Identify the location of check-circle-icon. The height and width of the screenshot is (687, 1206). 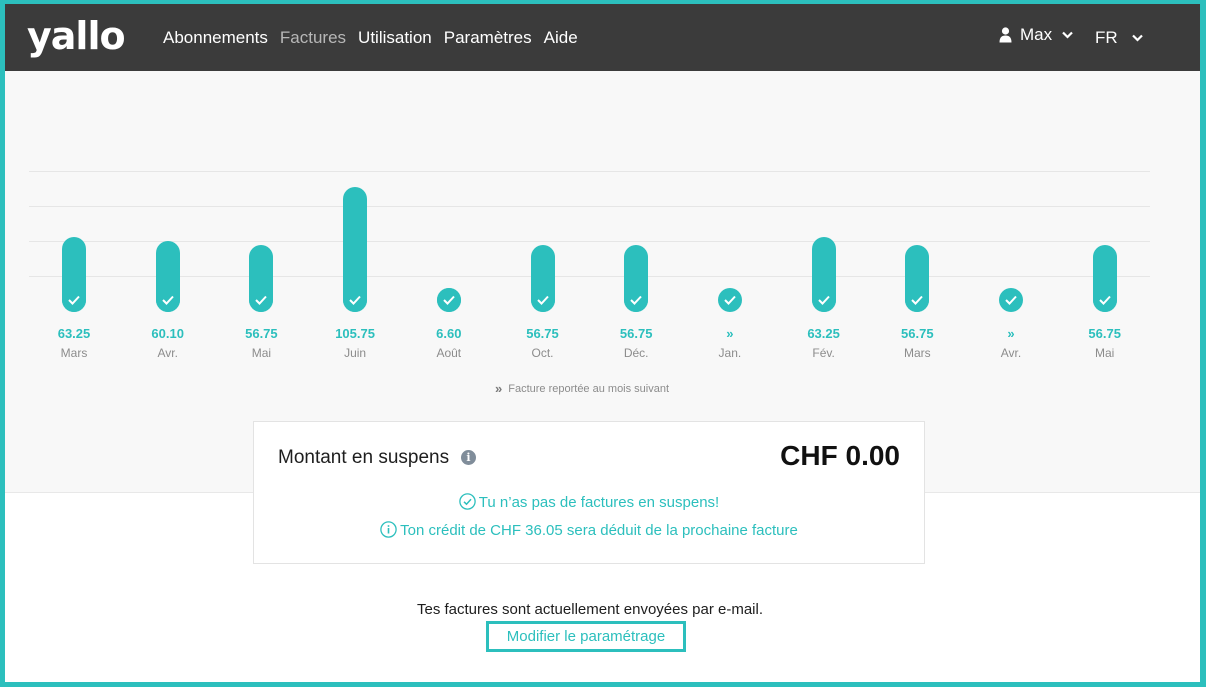
(467, 503).